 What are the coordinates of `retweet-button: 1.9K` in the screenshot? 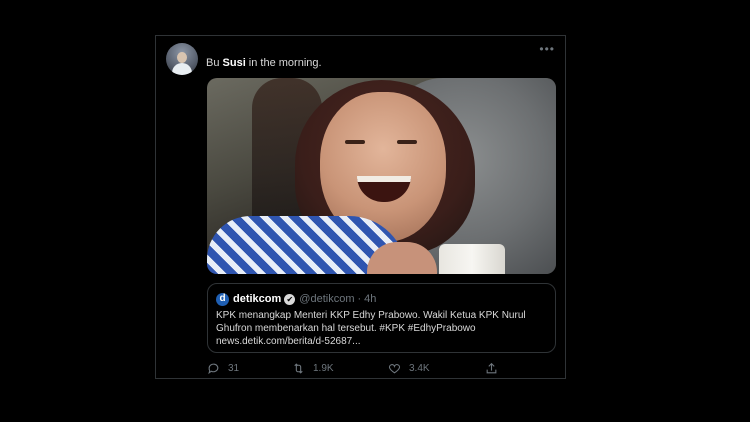 It's located at (313, 368).